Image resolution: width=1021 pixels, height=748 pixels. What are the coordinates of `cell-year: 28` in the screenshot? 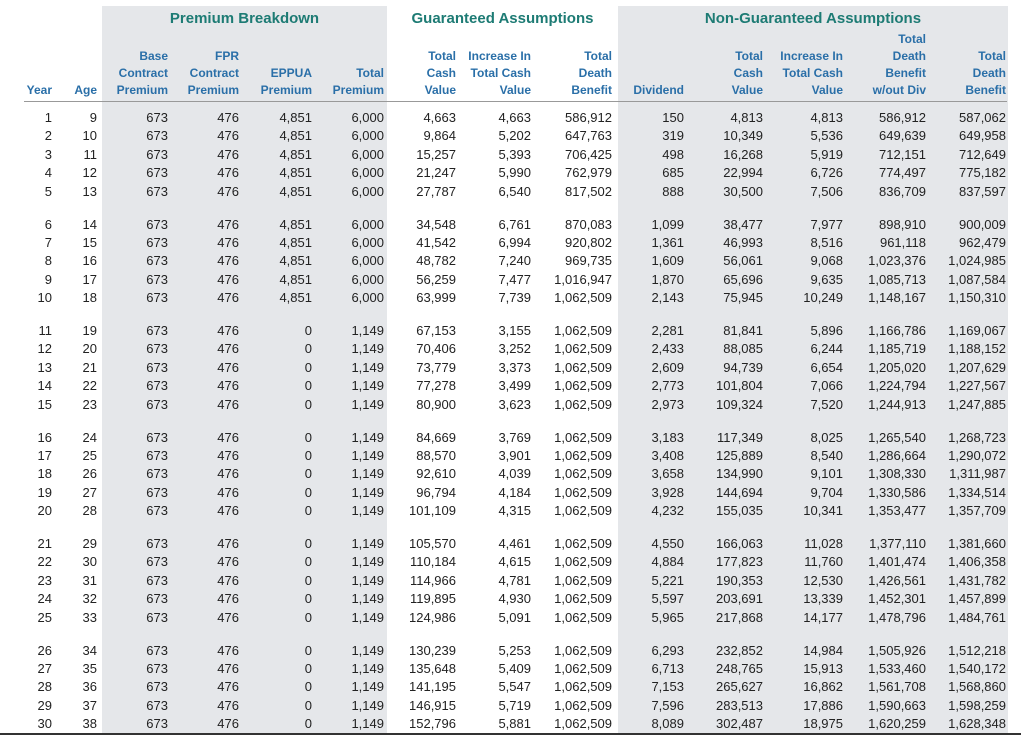 It's located at (44, 687).